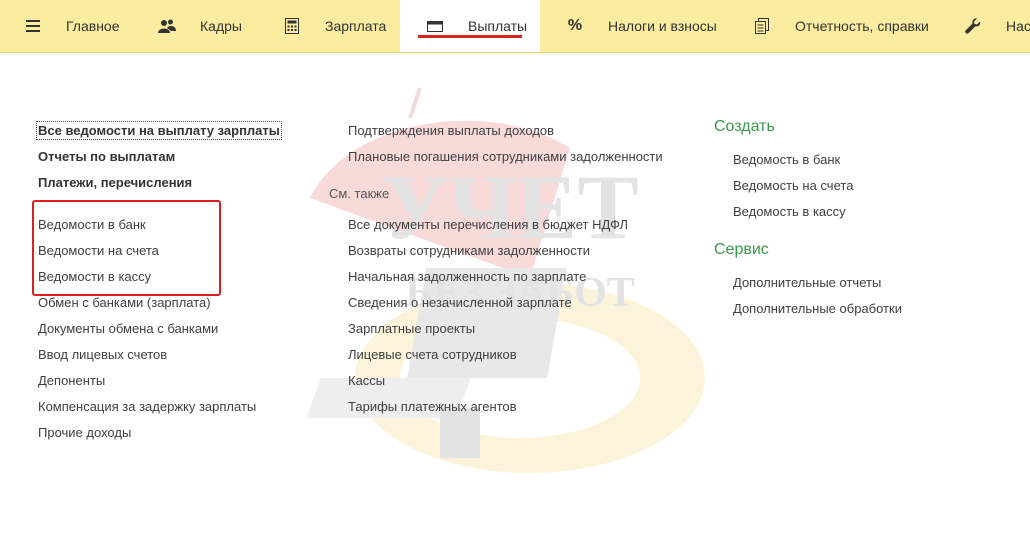 This screenshot has width=1030, height=557. I want to click on tab-main: Главное, so click(72, 26).